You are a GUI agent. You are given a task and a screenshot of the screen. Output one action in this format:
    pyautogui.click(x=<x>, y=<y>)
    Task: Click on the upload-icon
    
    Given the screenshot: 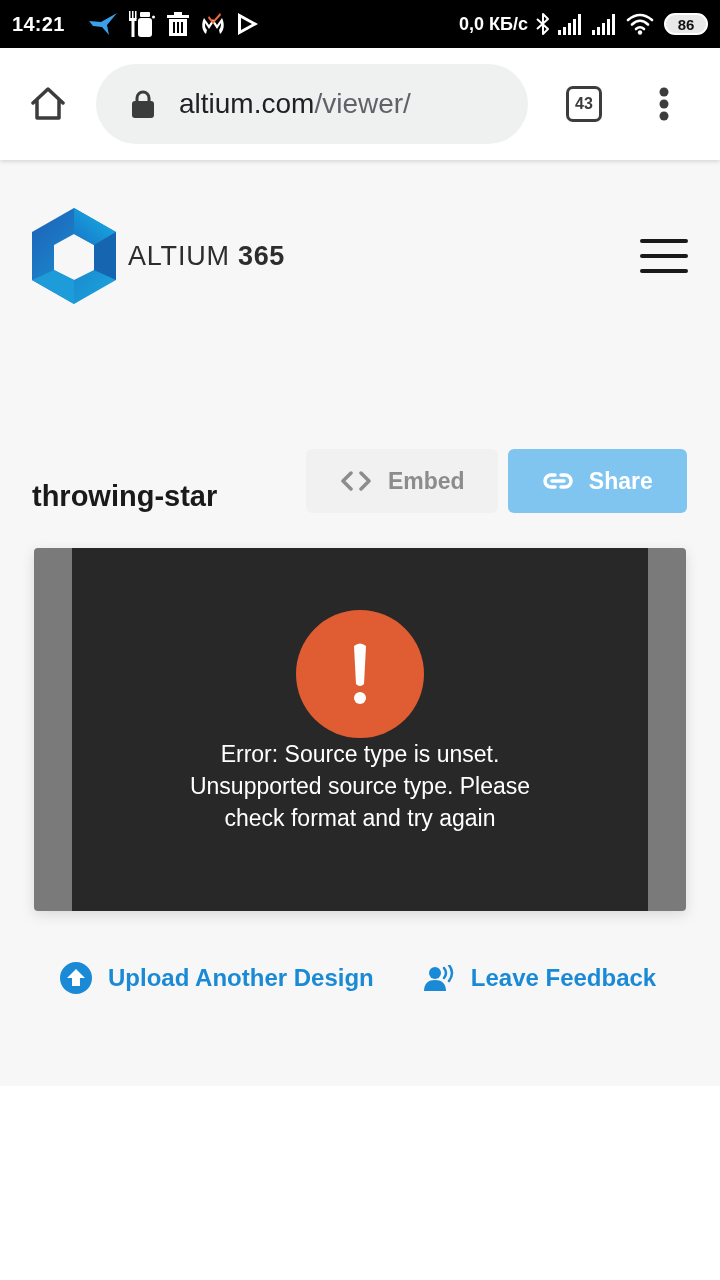 What is the action you would take?
    pyautogui.click(x=76, y=978)
    